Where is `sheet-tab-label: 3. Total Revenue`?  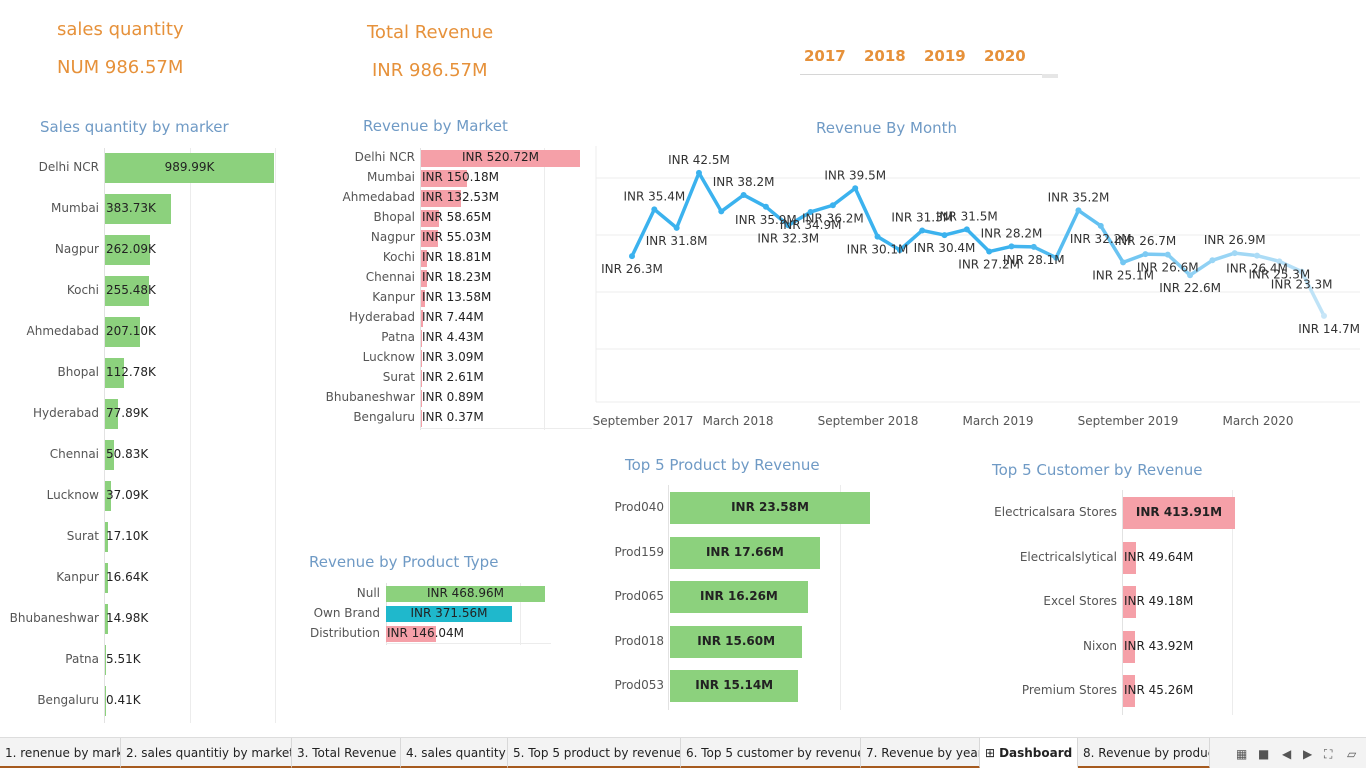
sheet-tab-label: 3. Total Revenue is located at coordinates (347, 753).